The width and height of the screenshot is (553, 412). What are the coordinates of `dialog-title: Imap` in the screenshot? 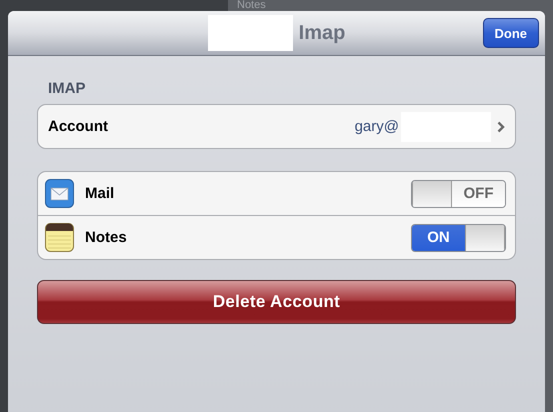 It's located at (322, 33).